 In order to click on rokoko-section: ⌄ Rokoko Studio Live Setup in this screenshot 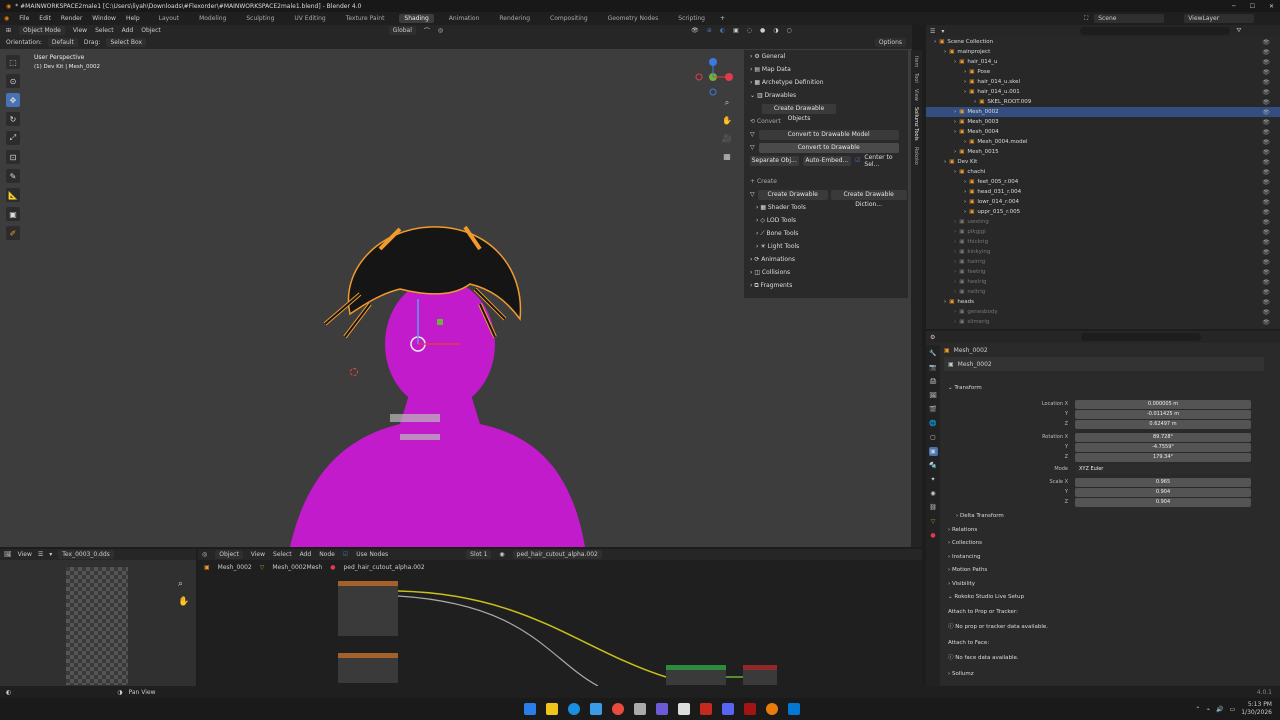, I will do `click(986, 597)`.